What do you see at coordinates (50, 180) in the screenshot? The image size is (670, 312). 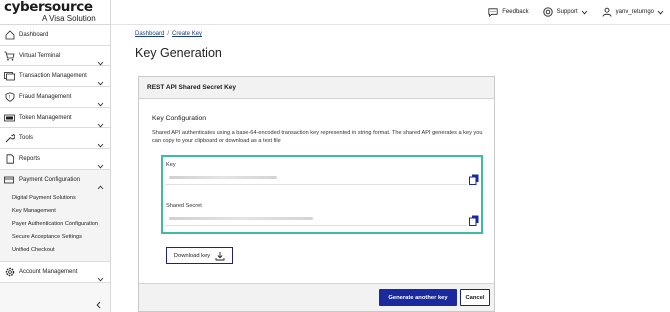 I see `sidebar-item-label: Payment Configuration` at bounding box center [50, 180].